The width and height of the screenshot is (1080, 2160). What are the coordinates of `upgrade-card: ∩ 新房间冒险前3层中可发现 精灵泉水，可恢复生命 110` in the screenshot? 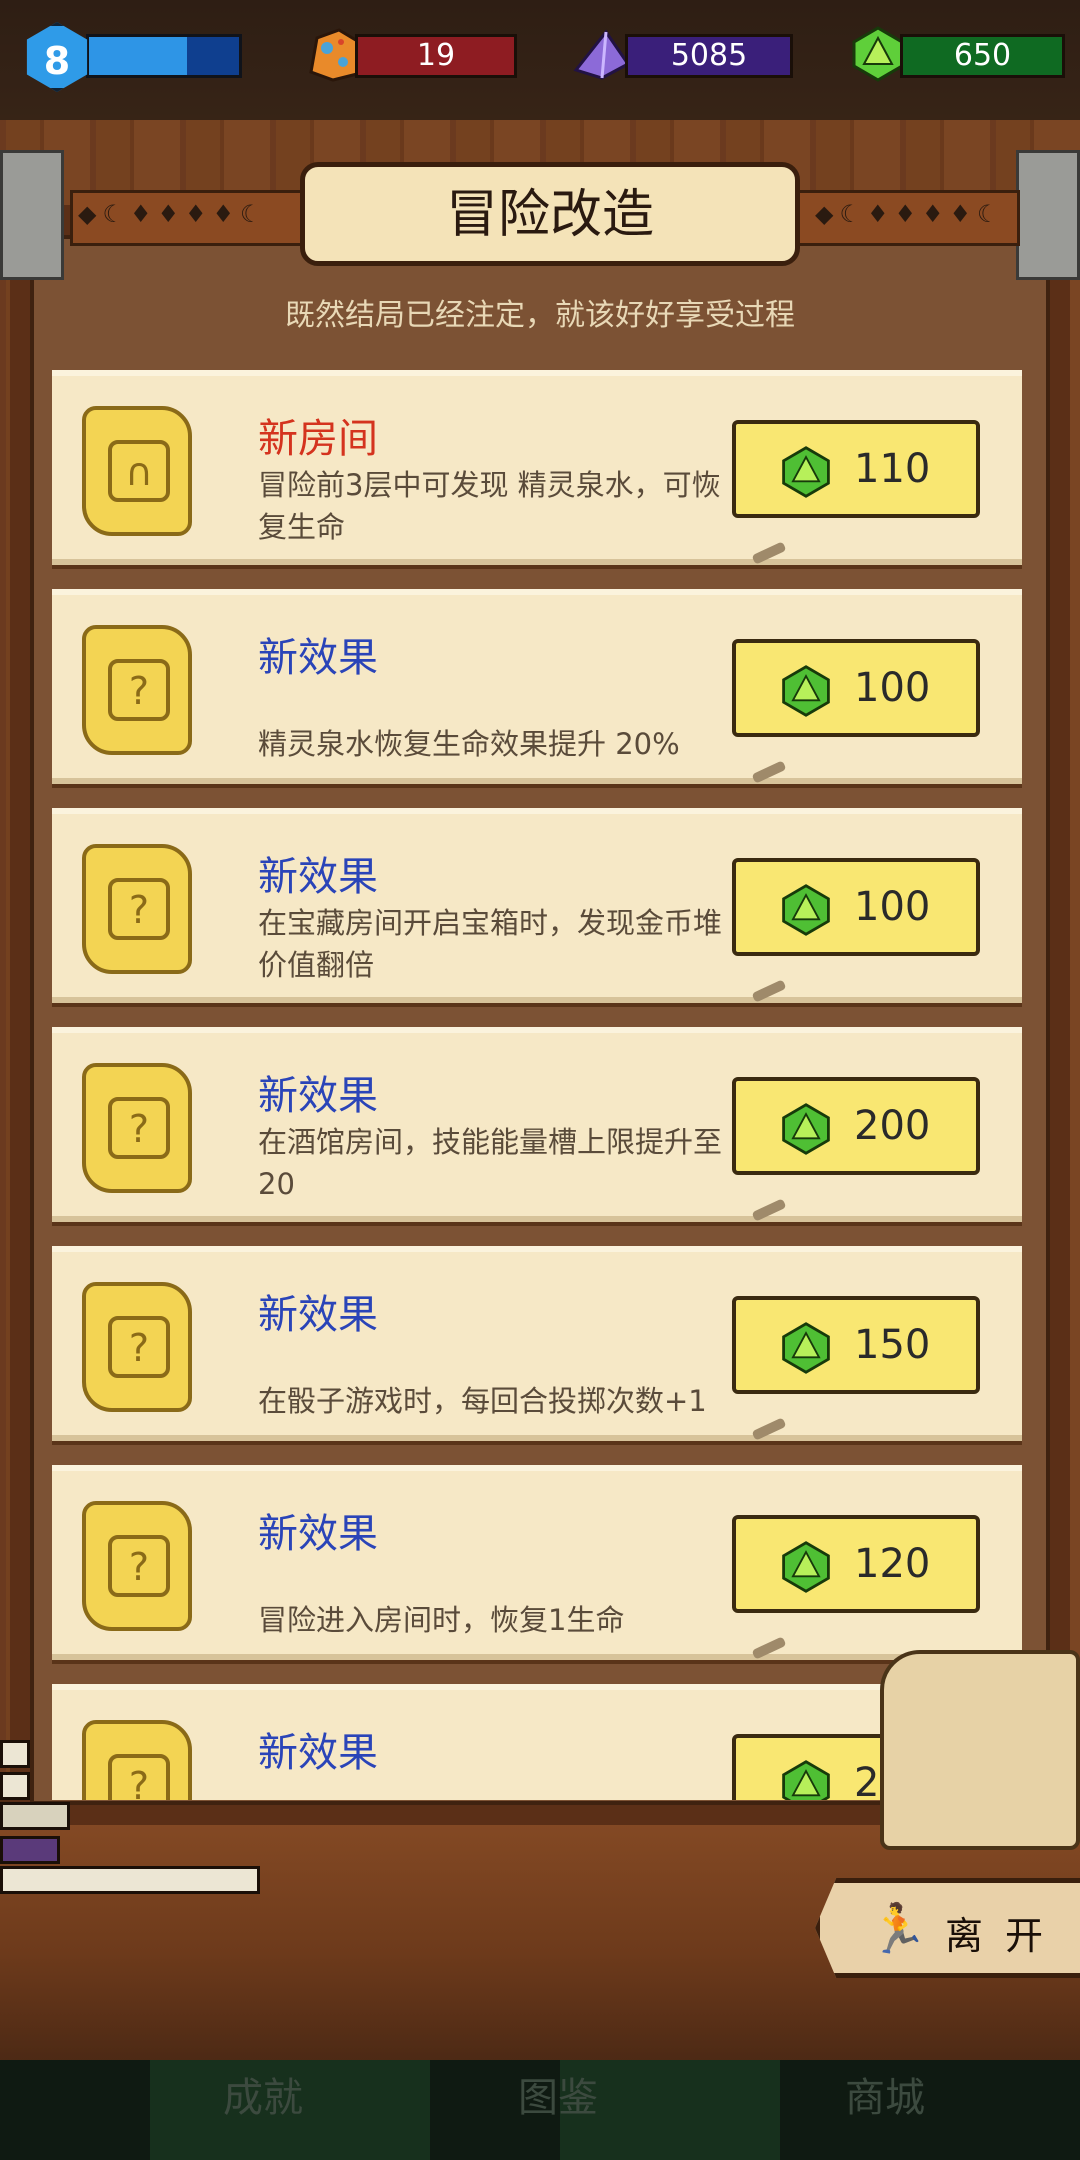 It's located at (537, 467).